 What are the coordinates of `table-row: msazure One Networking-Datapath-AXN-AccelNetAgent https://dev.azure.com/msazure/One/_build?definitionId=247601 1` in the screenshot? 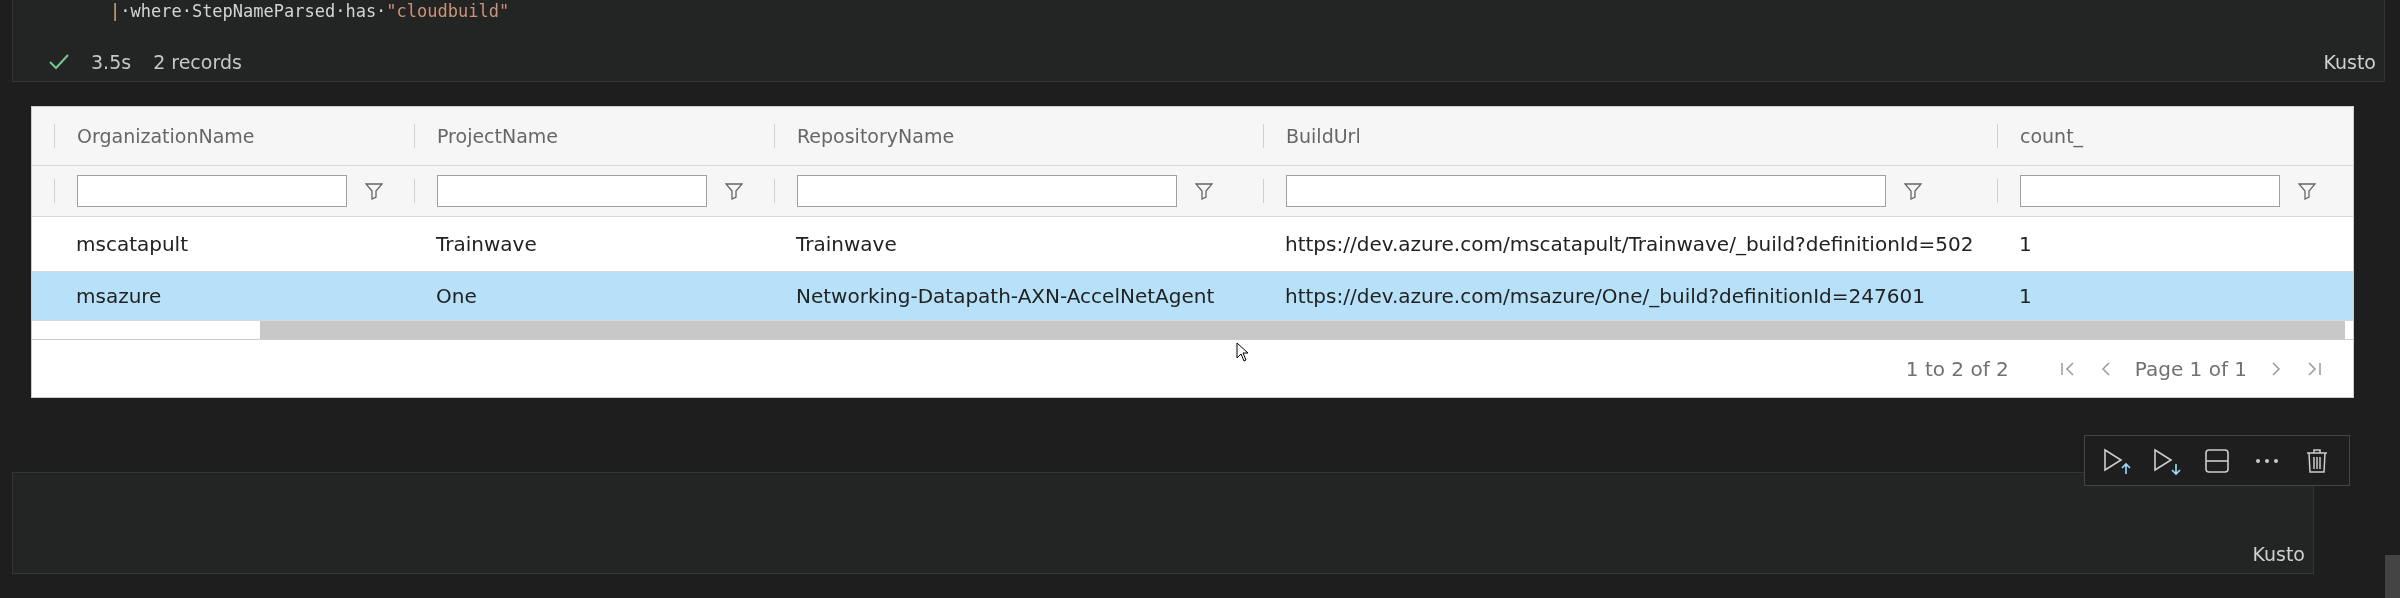 It's located at (1192, 296).